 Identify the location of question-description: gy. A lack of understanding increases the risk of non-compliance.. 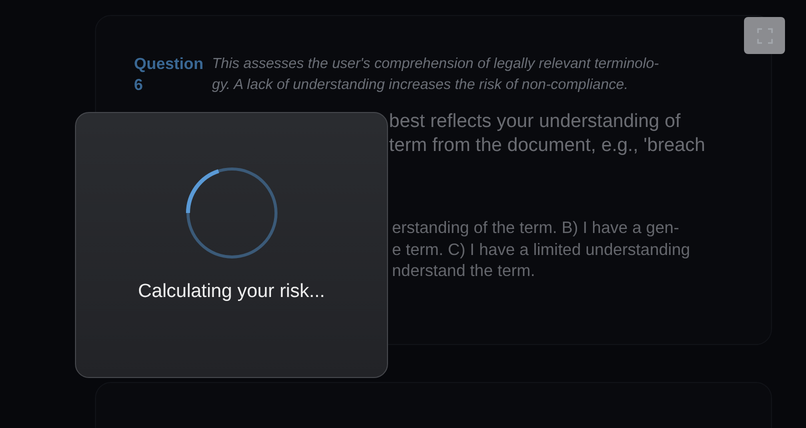
(421, 85).